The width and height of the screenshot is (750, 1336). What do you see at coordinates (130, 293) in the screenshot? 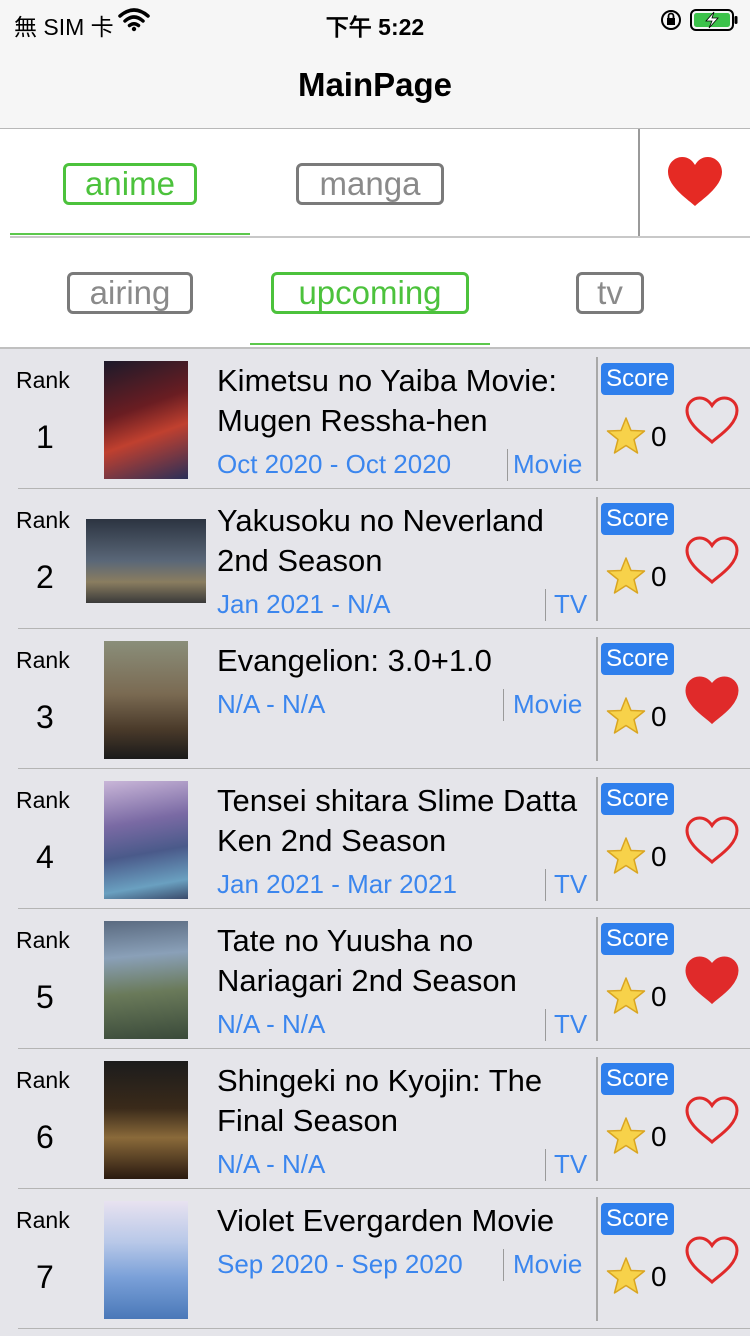
I see `tab-airing: airing` at bounding box center [130, 293].